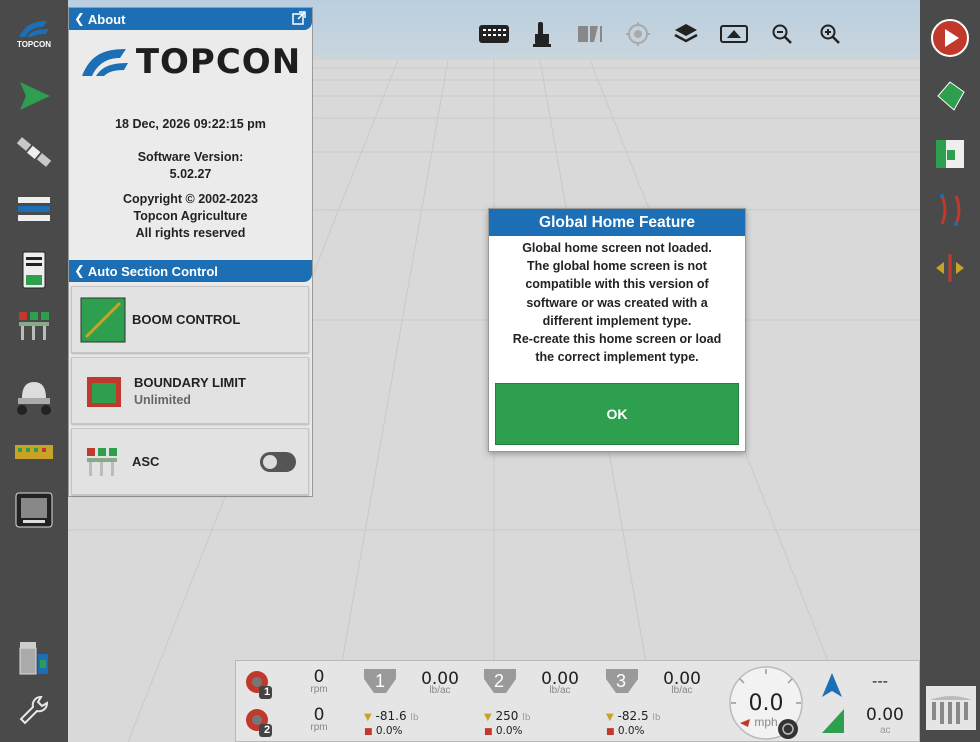 This screenshot has height=742, width=980. Describe the element at coordinates (162, 399) in the screenshot. I see `boundary-limit-value: Unlimited` at that location.